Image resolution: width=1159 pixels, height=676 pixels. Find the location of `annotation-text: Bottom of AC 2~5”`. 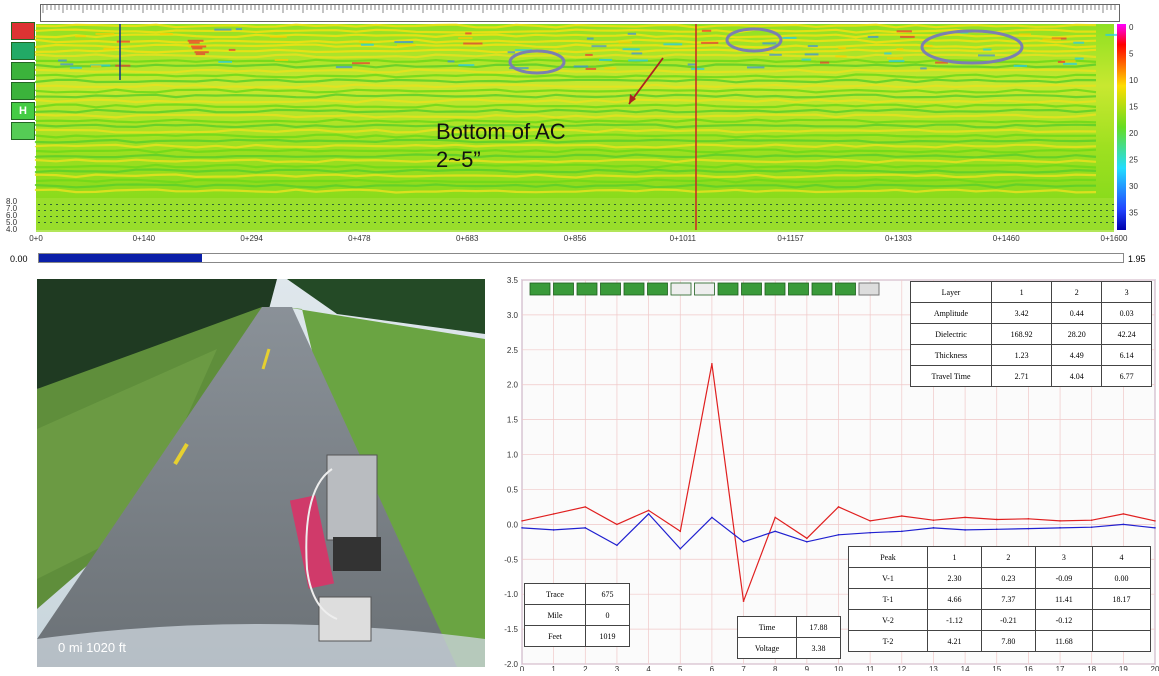

annotation-text: Bottom of AC 2~5” is located at coordinates (501, 146).